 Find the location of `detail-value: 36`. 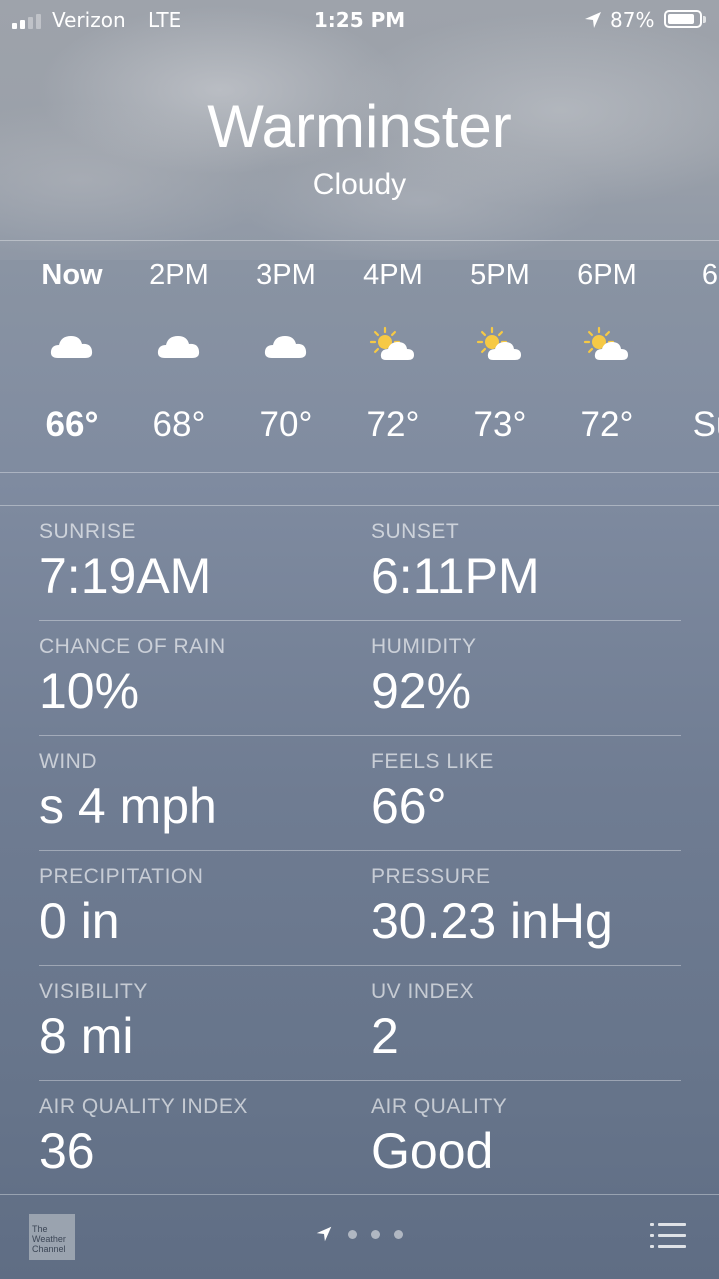

detail-value: 36 is located at coordinates (67, 1151).